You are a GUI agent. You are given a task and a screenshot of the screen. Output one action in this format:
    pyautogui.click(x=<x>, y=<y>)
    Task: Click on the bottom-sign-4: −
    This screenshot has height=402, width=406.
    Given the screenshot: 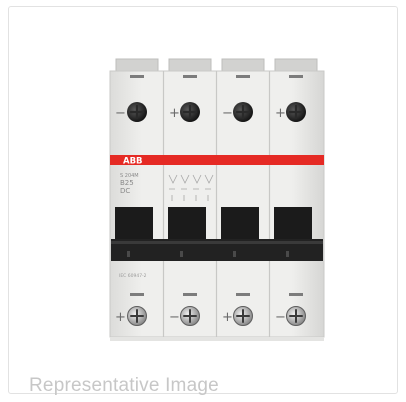 What is the action you would take?
    pyautogui.click(x=280, y=317)
    